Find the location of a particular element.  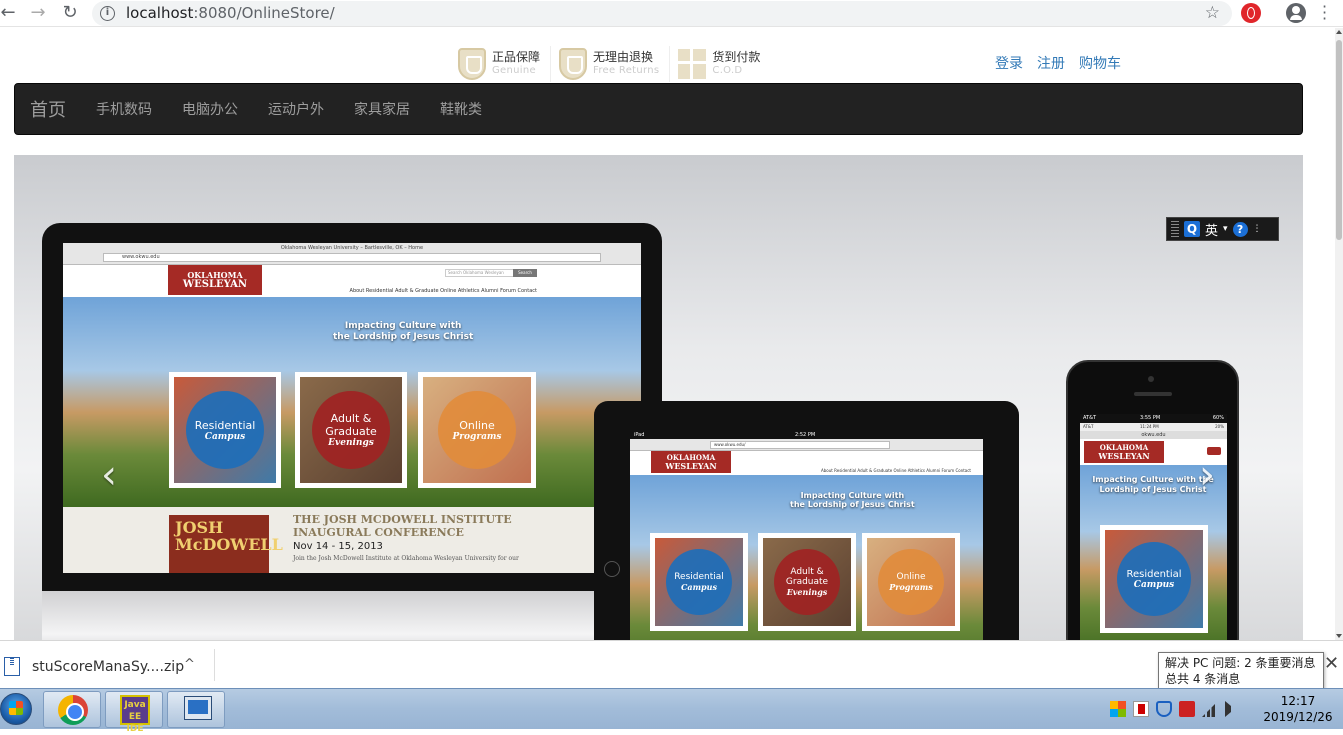

main-navbar: 首页 手机数码 电脑办公 运动户外 家具家居 鞋靴类 is located at coordinates (658, 109).